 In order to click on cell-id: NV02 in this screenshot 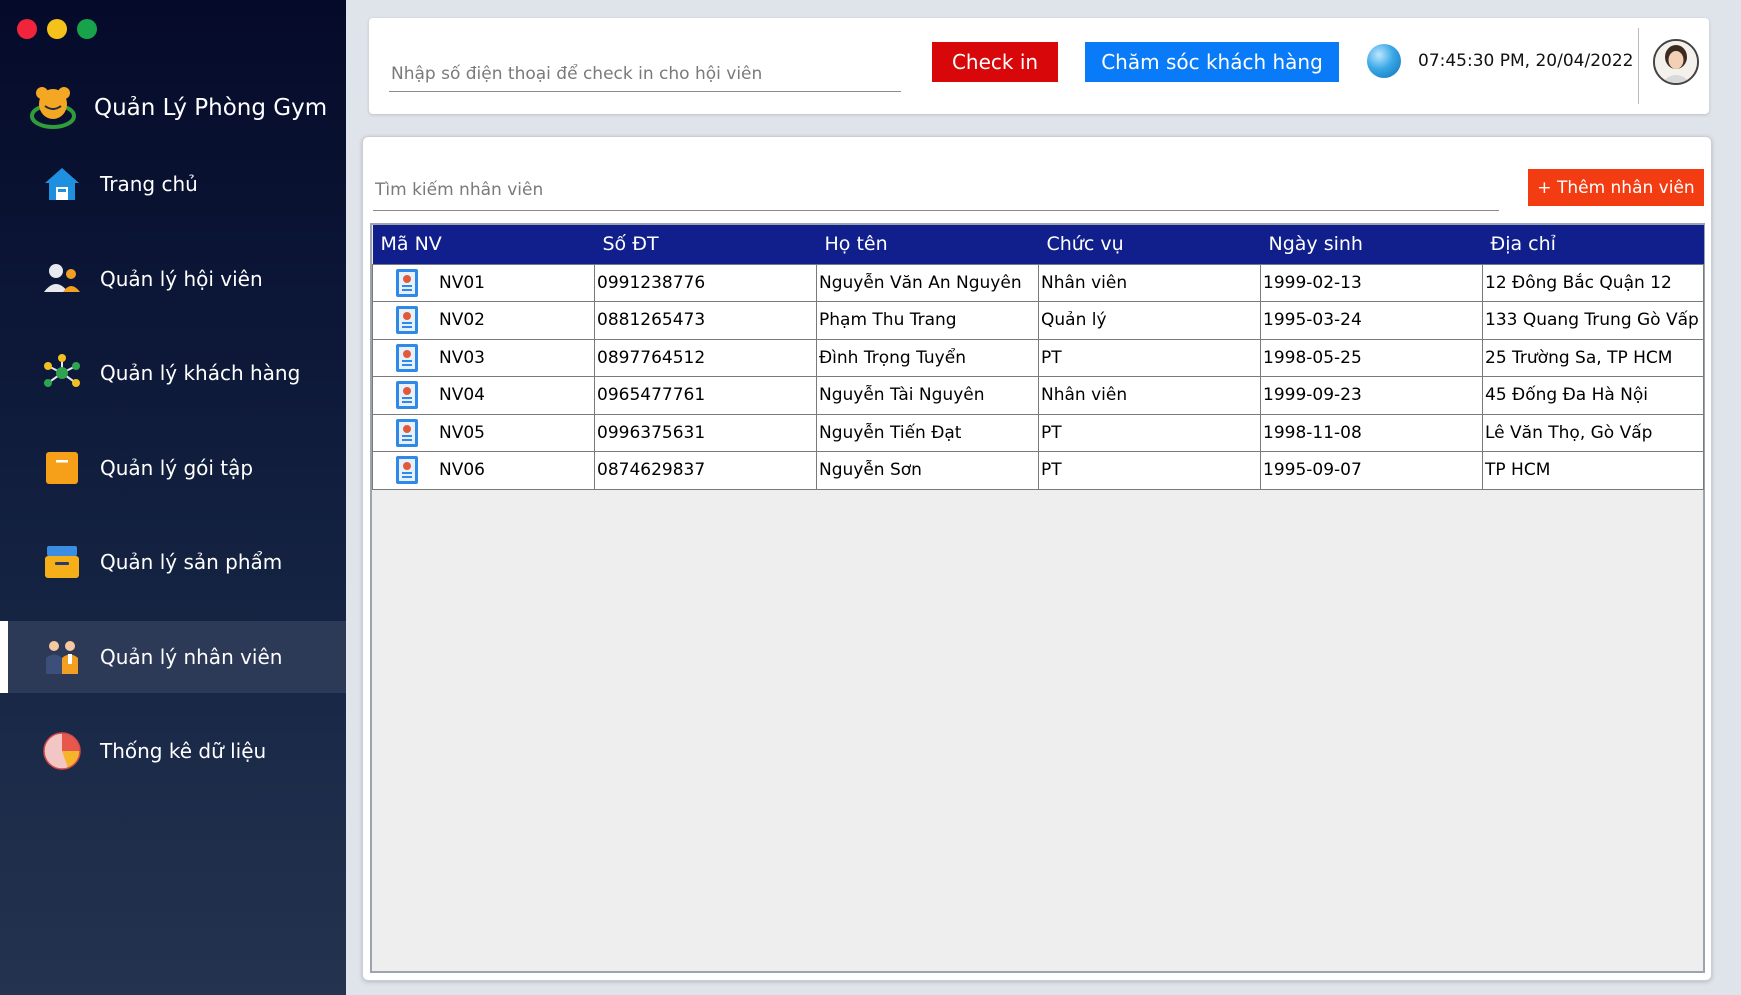, I will do `click(483, 320)`.